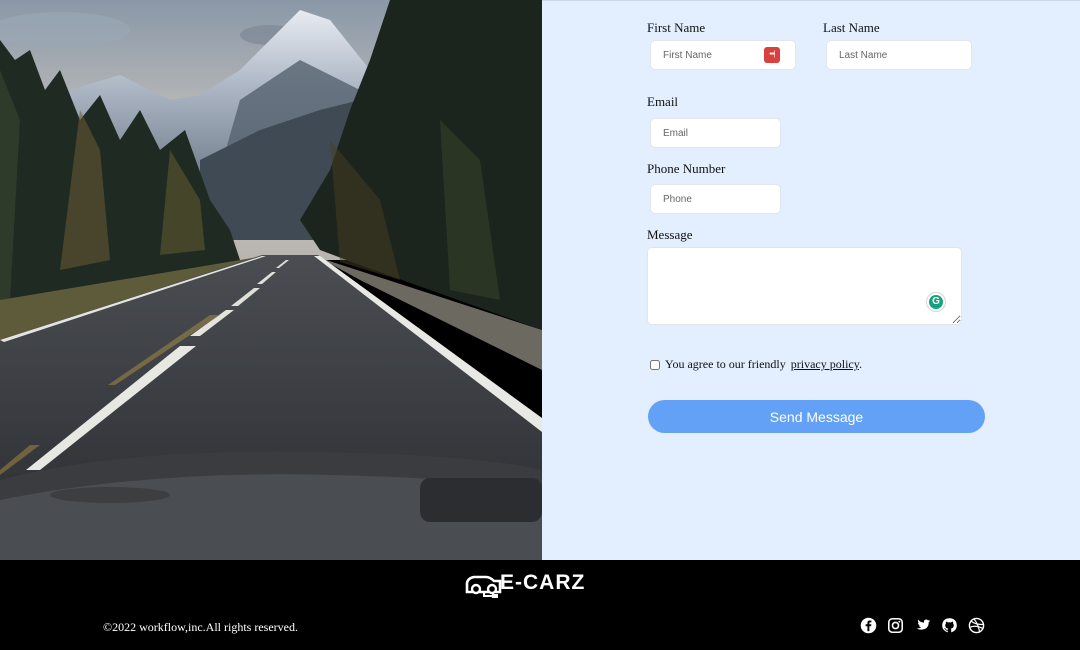  I want to click on privacy-policy-link: privacy policy, so click(825, 364).